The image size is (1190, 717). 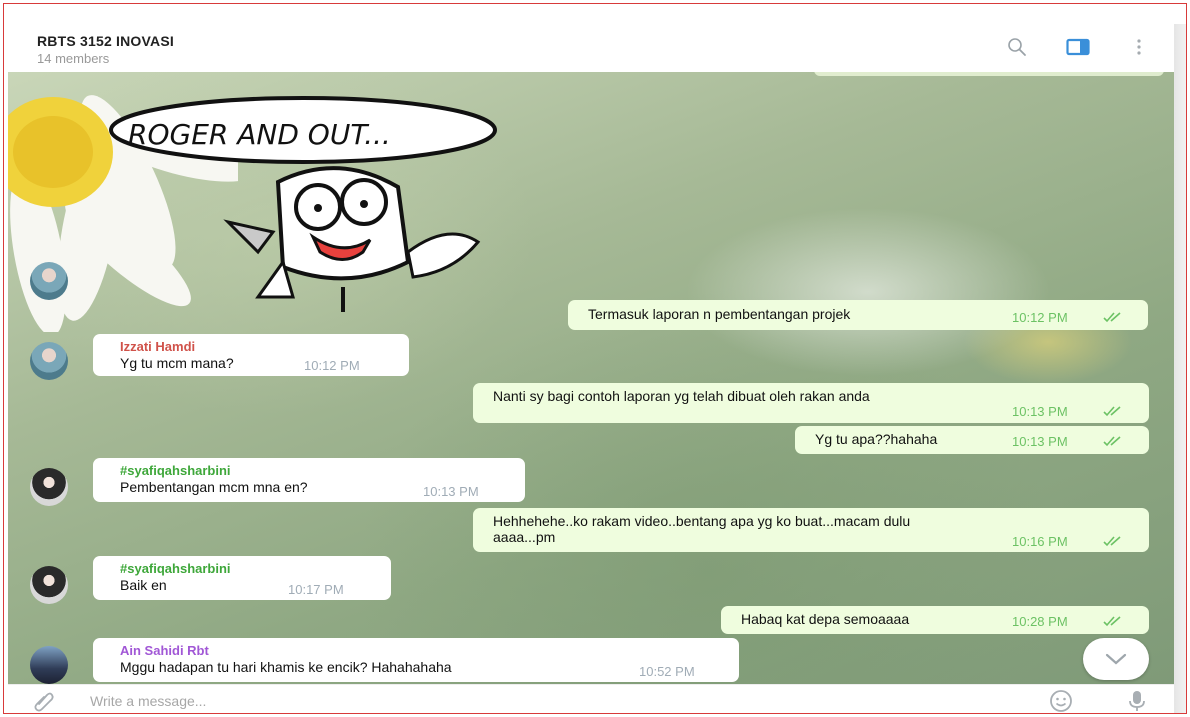 What do you see at coordinates (1040, 621) in the screenshot?
I see `message-time: 10:28 PM` at bounding box center [1040, 621].